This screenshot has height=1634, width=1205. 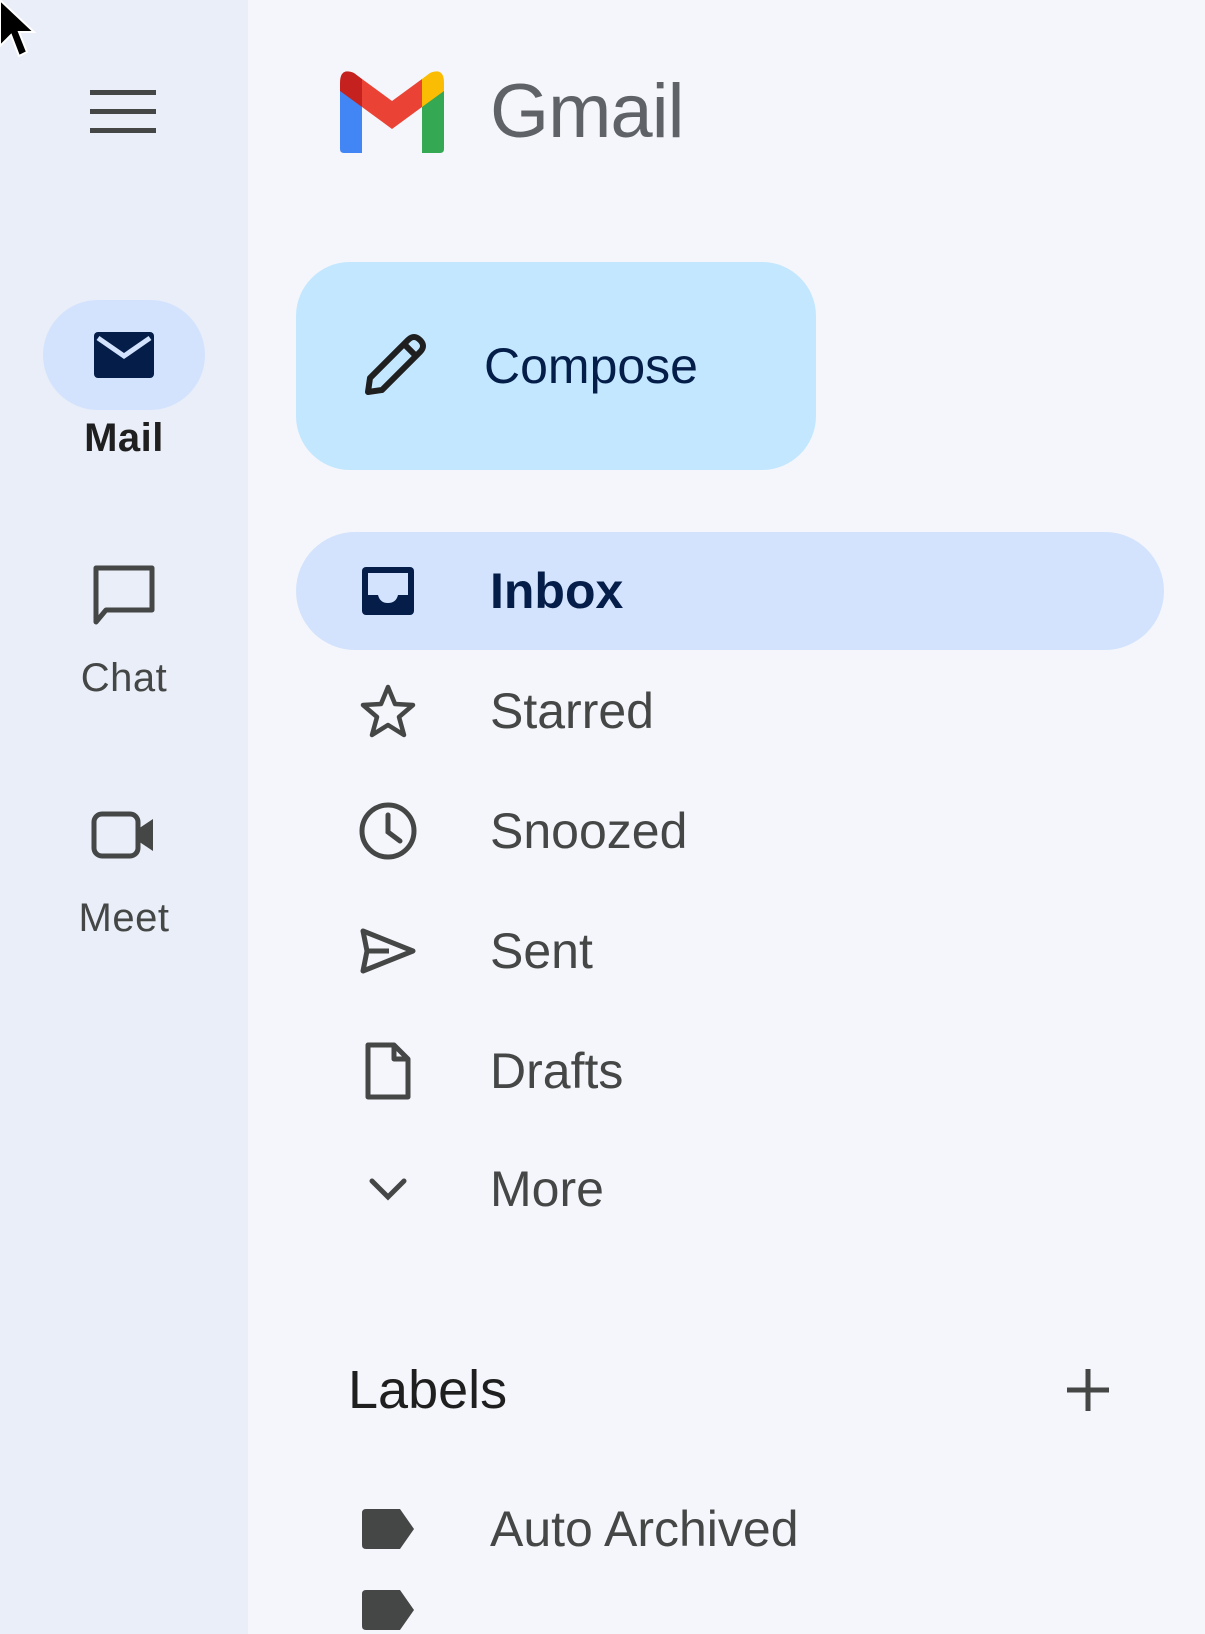 I want to click on send-icon, so click(x=388, y=951).